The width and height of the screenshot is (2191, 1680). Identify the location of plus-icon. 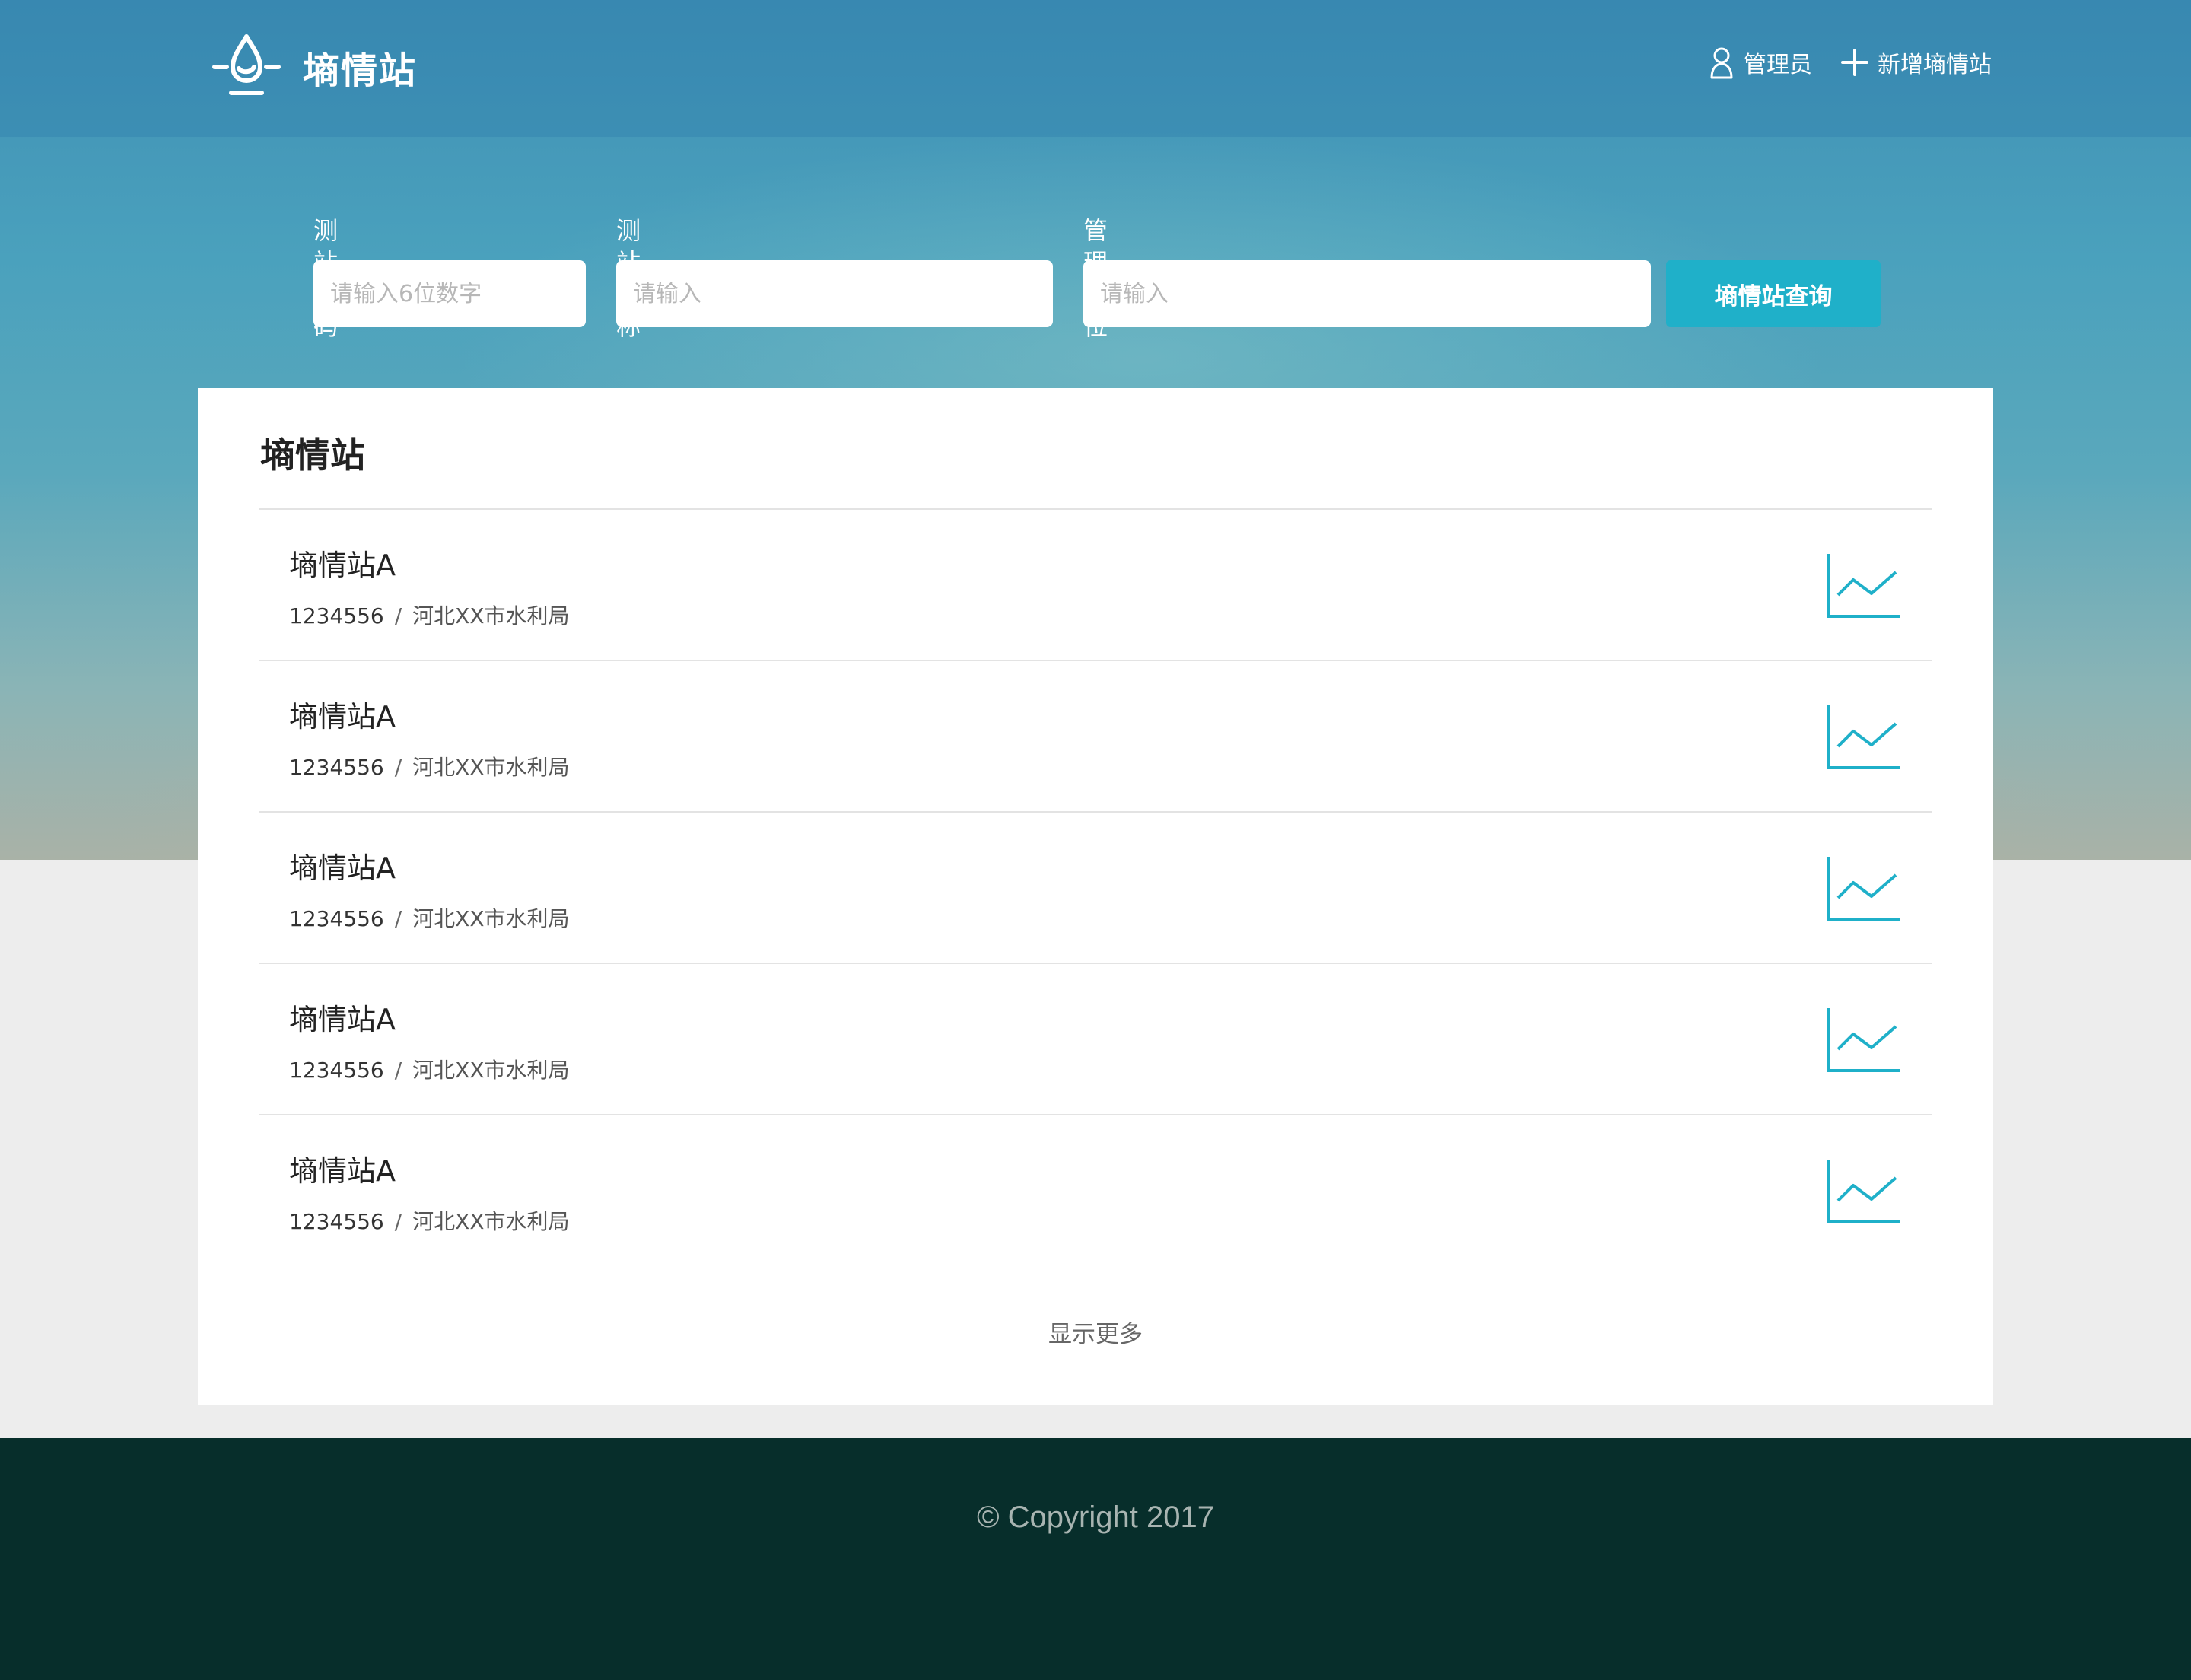
(1854, 62).